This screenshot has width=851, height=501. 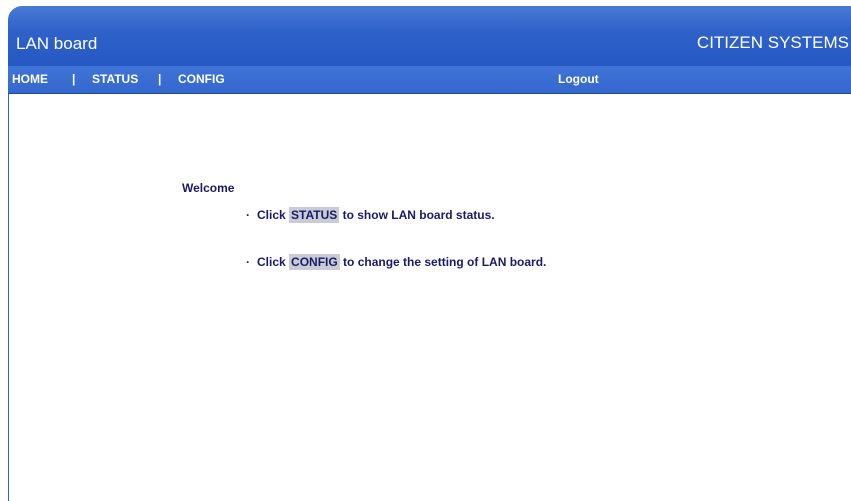 I want to click on status-instruction: · Click STATUS to show LAN board status., so click(x=370, y=215).